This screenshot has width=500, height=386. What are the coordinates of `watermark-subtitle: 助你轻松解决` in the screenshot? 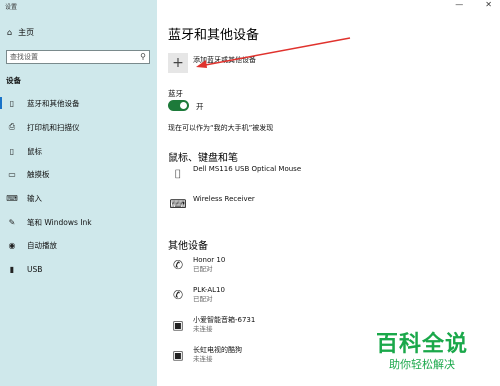 It's located at (422, 364).